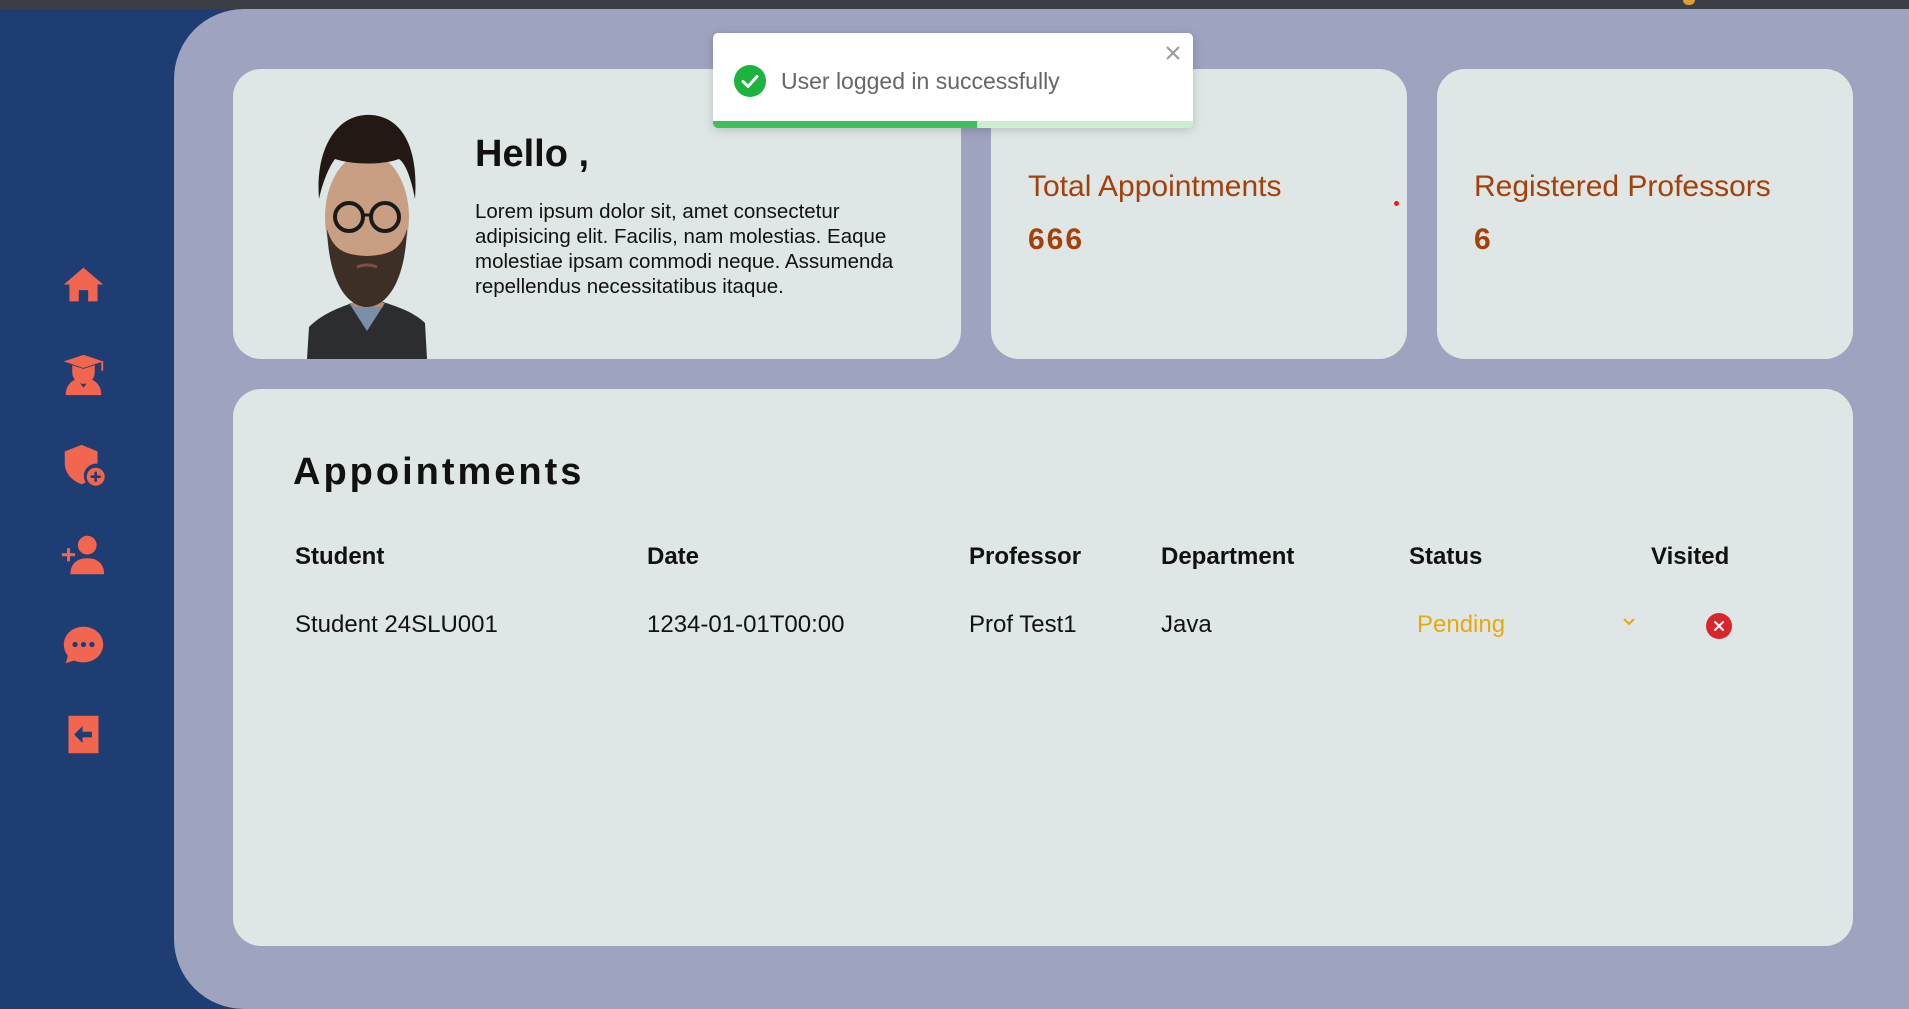 The image size is (1909, 1009). I want to click on cell-date: 1234-01-01T00:00, so click(746, 624).